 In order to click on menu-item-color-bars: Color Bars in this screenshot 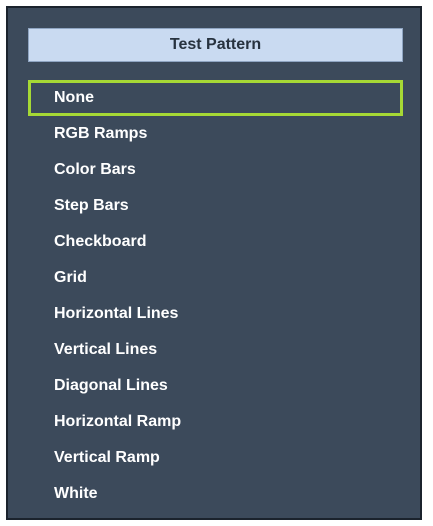, I will do `click(215, 170)`.